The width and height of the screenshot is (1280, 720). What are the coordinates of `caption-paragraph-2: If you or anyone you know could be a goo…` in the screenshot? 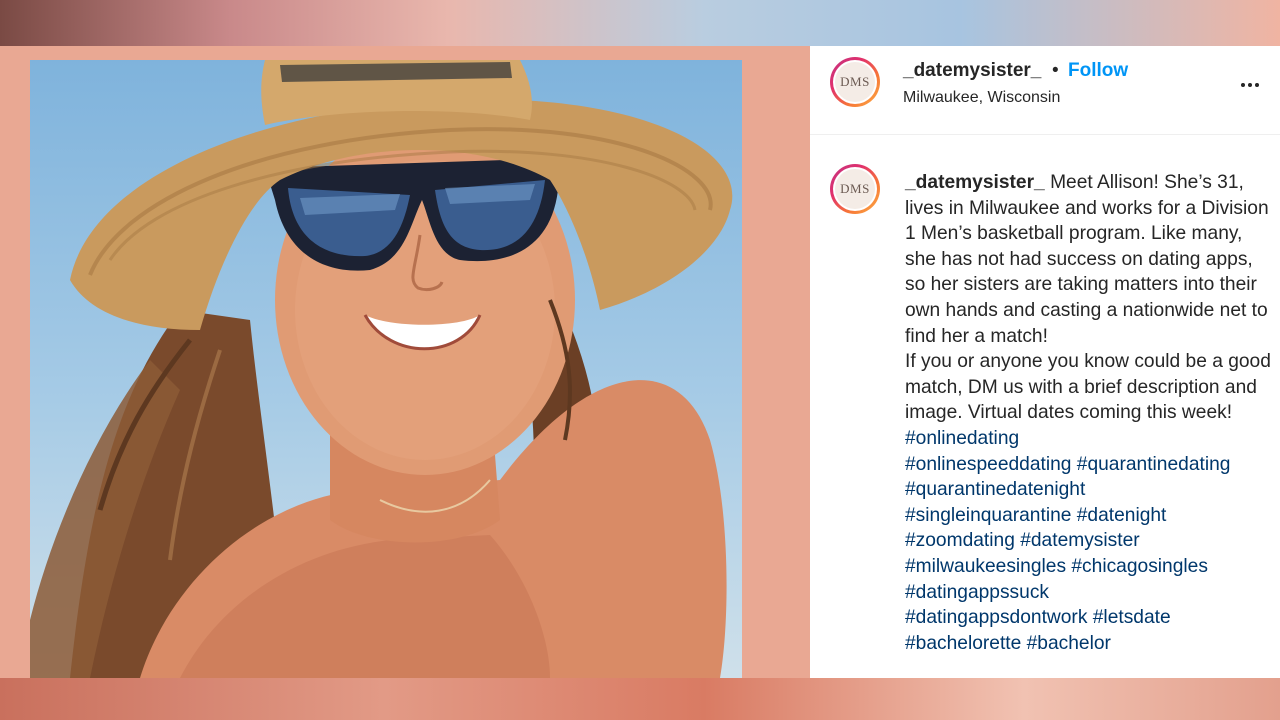 It's located at (1088, 502).